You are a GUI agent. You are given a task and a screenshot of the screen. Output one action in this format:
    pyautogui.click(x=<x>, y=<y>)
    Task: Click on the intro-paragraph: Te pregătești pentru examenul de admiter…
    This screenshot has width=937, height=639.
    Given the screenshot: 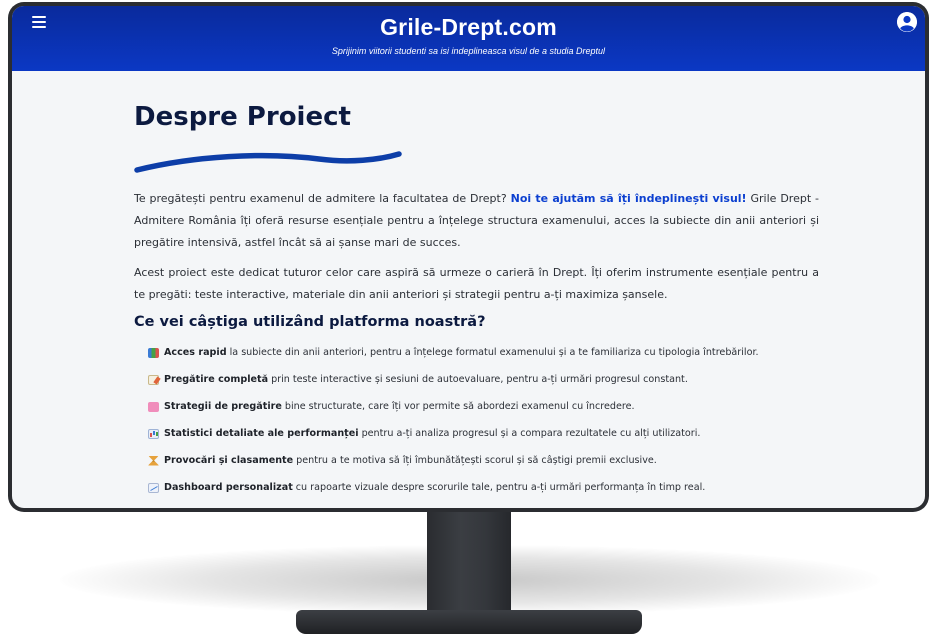 What is the action you would take?
    pyautogui.click(x=476, y=221)
    